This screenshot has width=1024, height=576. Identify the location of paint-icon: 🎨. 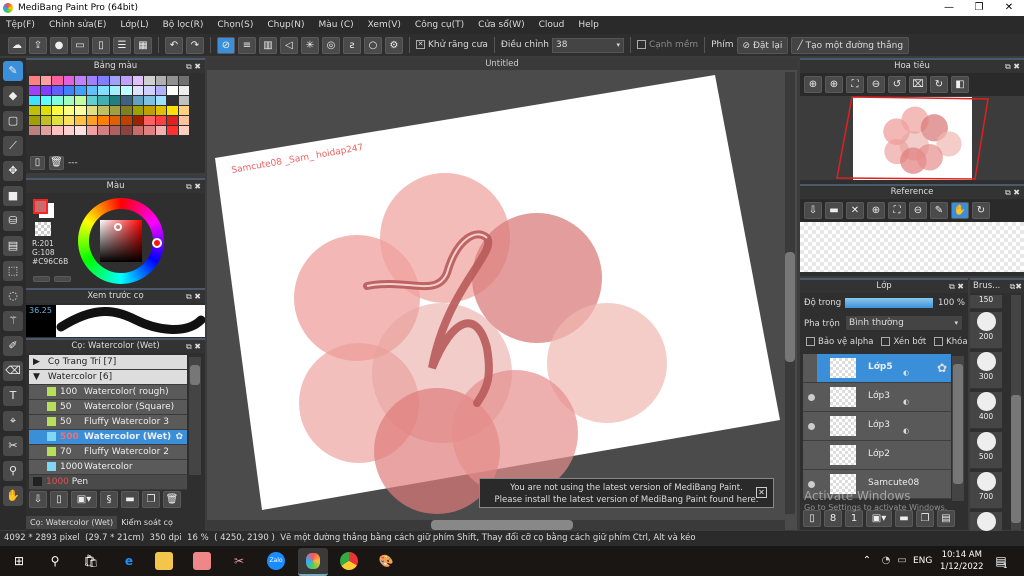
(386, 561).